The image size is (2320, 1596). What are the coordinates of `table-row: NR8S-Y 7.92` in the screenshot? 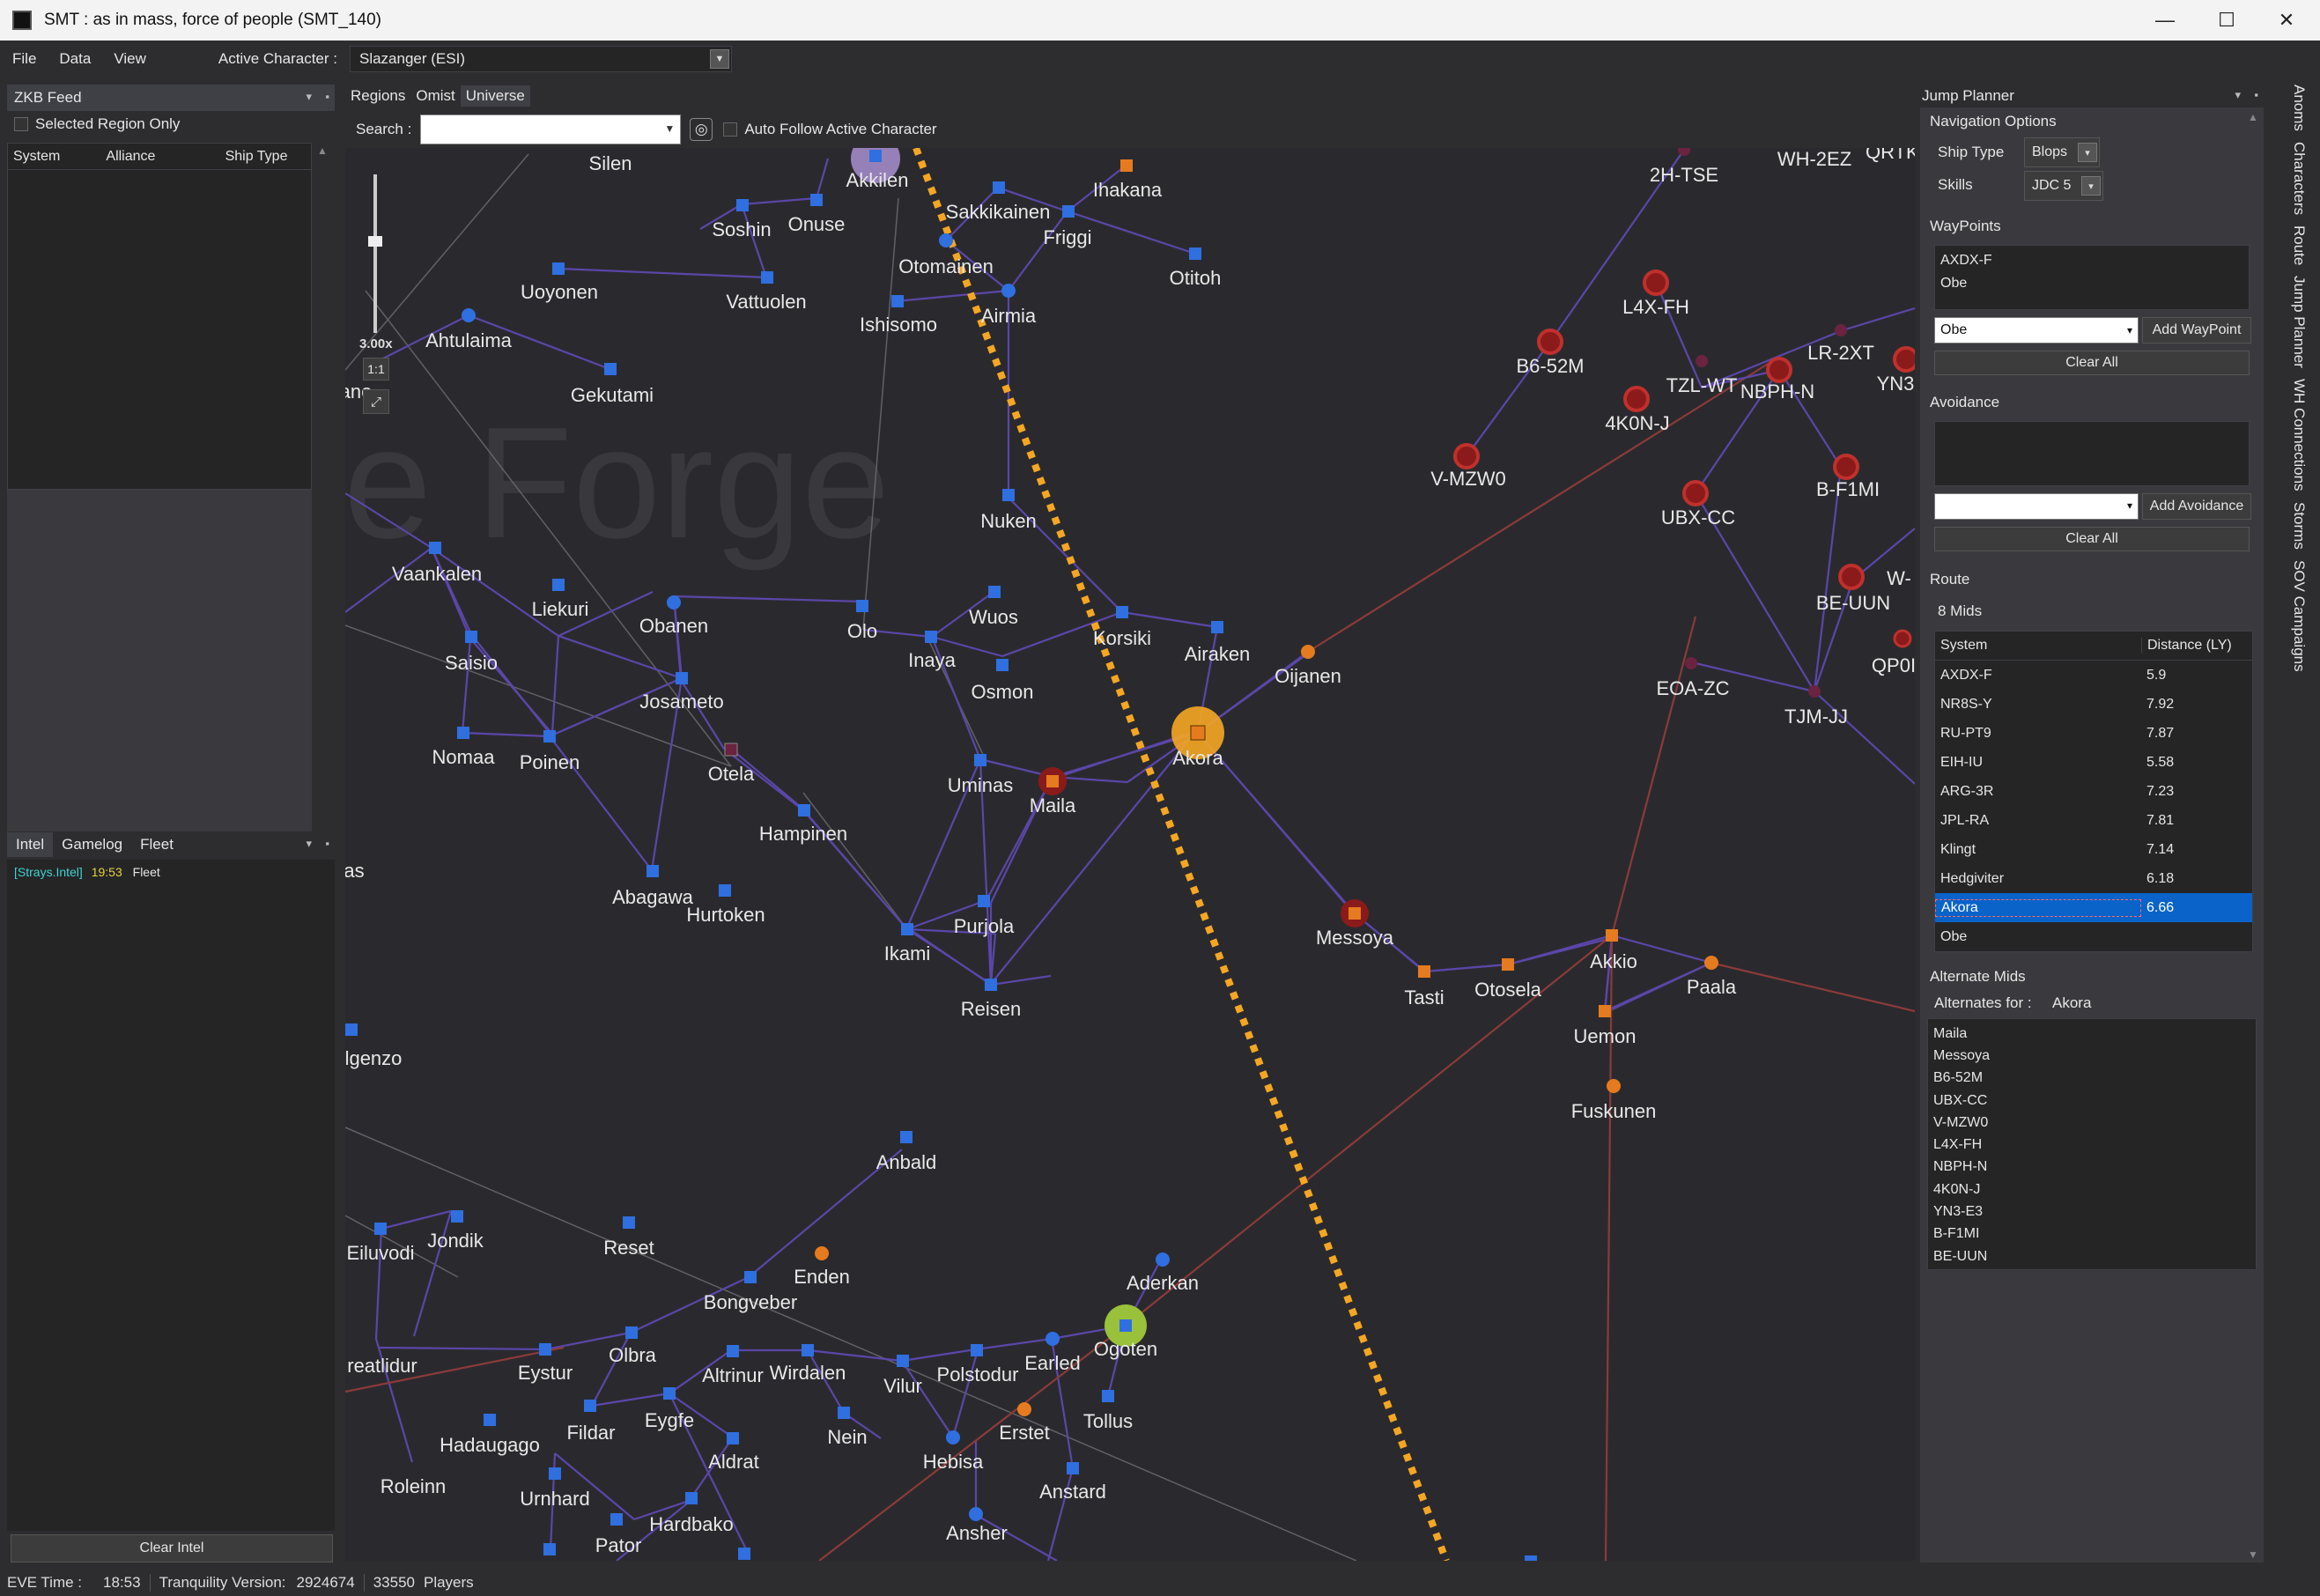 It's located at (2093, 704).